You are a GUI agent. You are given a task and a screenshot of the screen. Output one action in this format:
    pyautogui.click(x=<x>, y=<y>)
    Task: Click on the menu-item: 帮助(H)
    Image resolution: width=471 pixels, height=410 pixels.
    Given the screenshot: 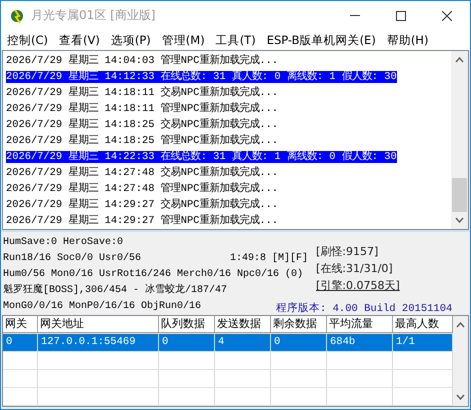 What is the action you would take?
    pyautogui.click(x=407, y=40)
    